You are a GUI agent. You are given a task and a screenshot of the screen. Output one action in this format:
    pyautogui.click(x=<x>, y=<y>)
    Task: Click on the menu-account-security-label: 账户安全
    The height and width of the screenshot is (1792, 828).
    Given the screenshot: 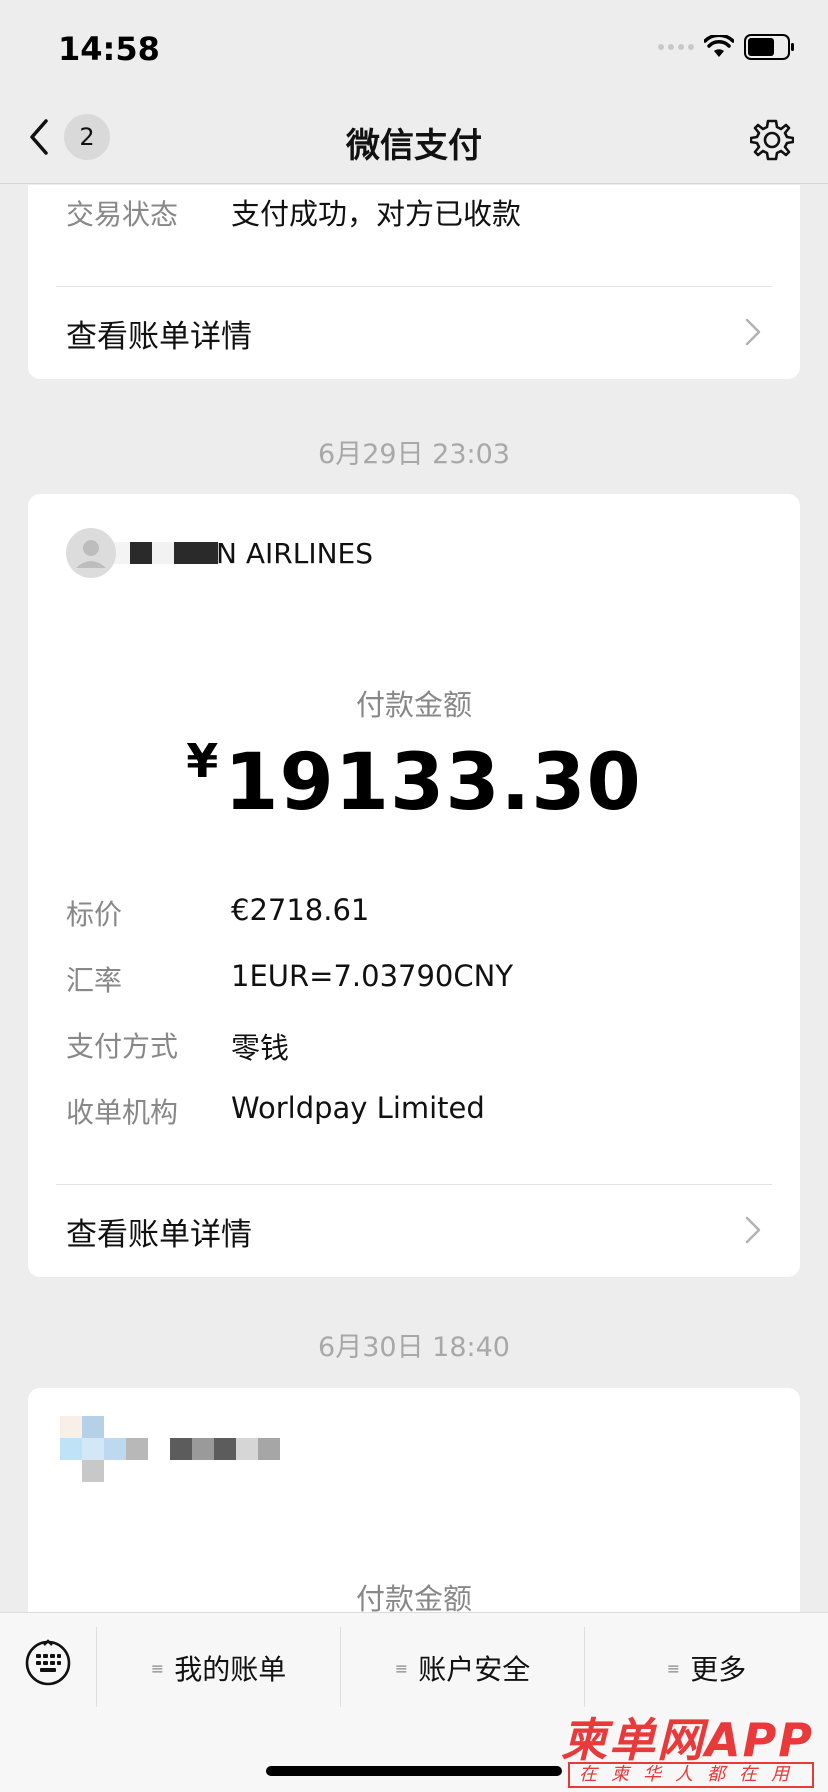 What is the action you would take?
    pyautogui.click(x=474, y=1669)
    